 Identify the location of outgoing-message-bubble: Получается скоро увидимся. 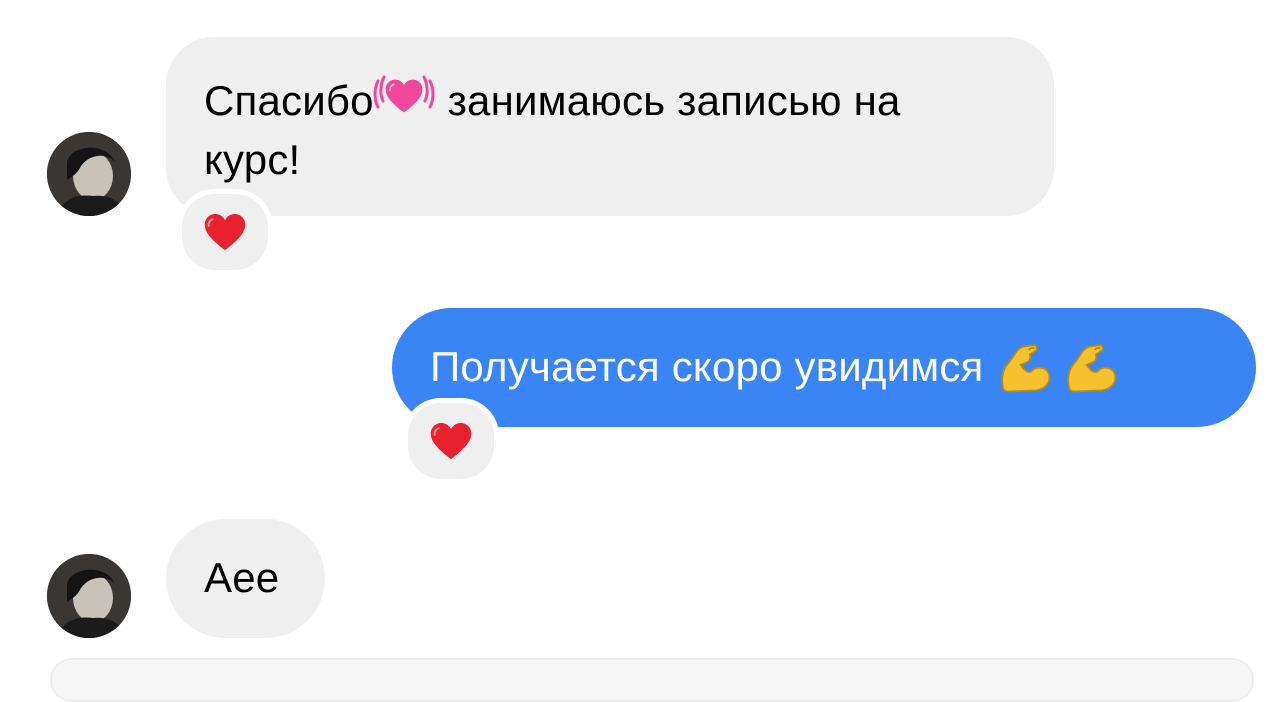
(824, 367).